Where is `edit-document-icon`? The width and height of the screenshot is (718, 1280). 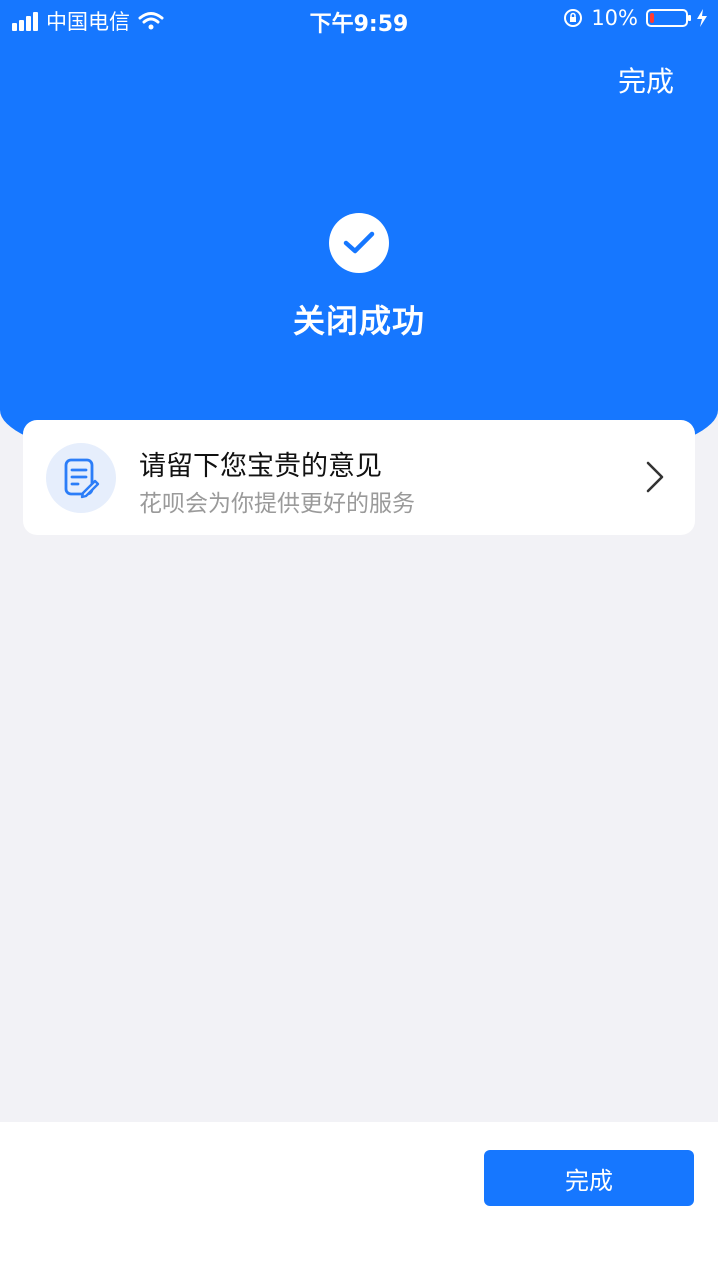
edit-document-icon is located at coordinates (81, 478).